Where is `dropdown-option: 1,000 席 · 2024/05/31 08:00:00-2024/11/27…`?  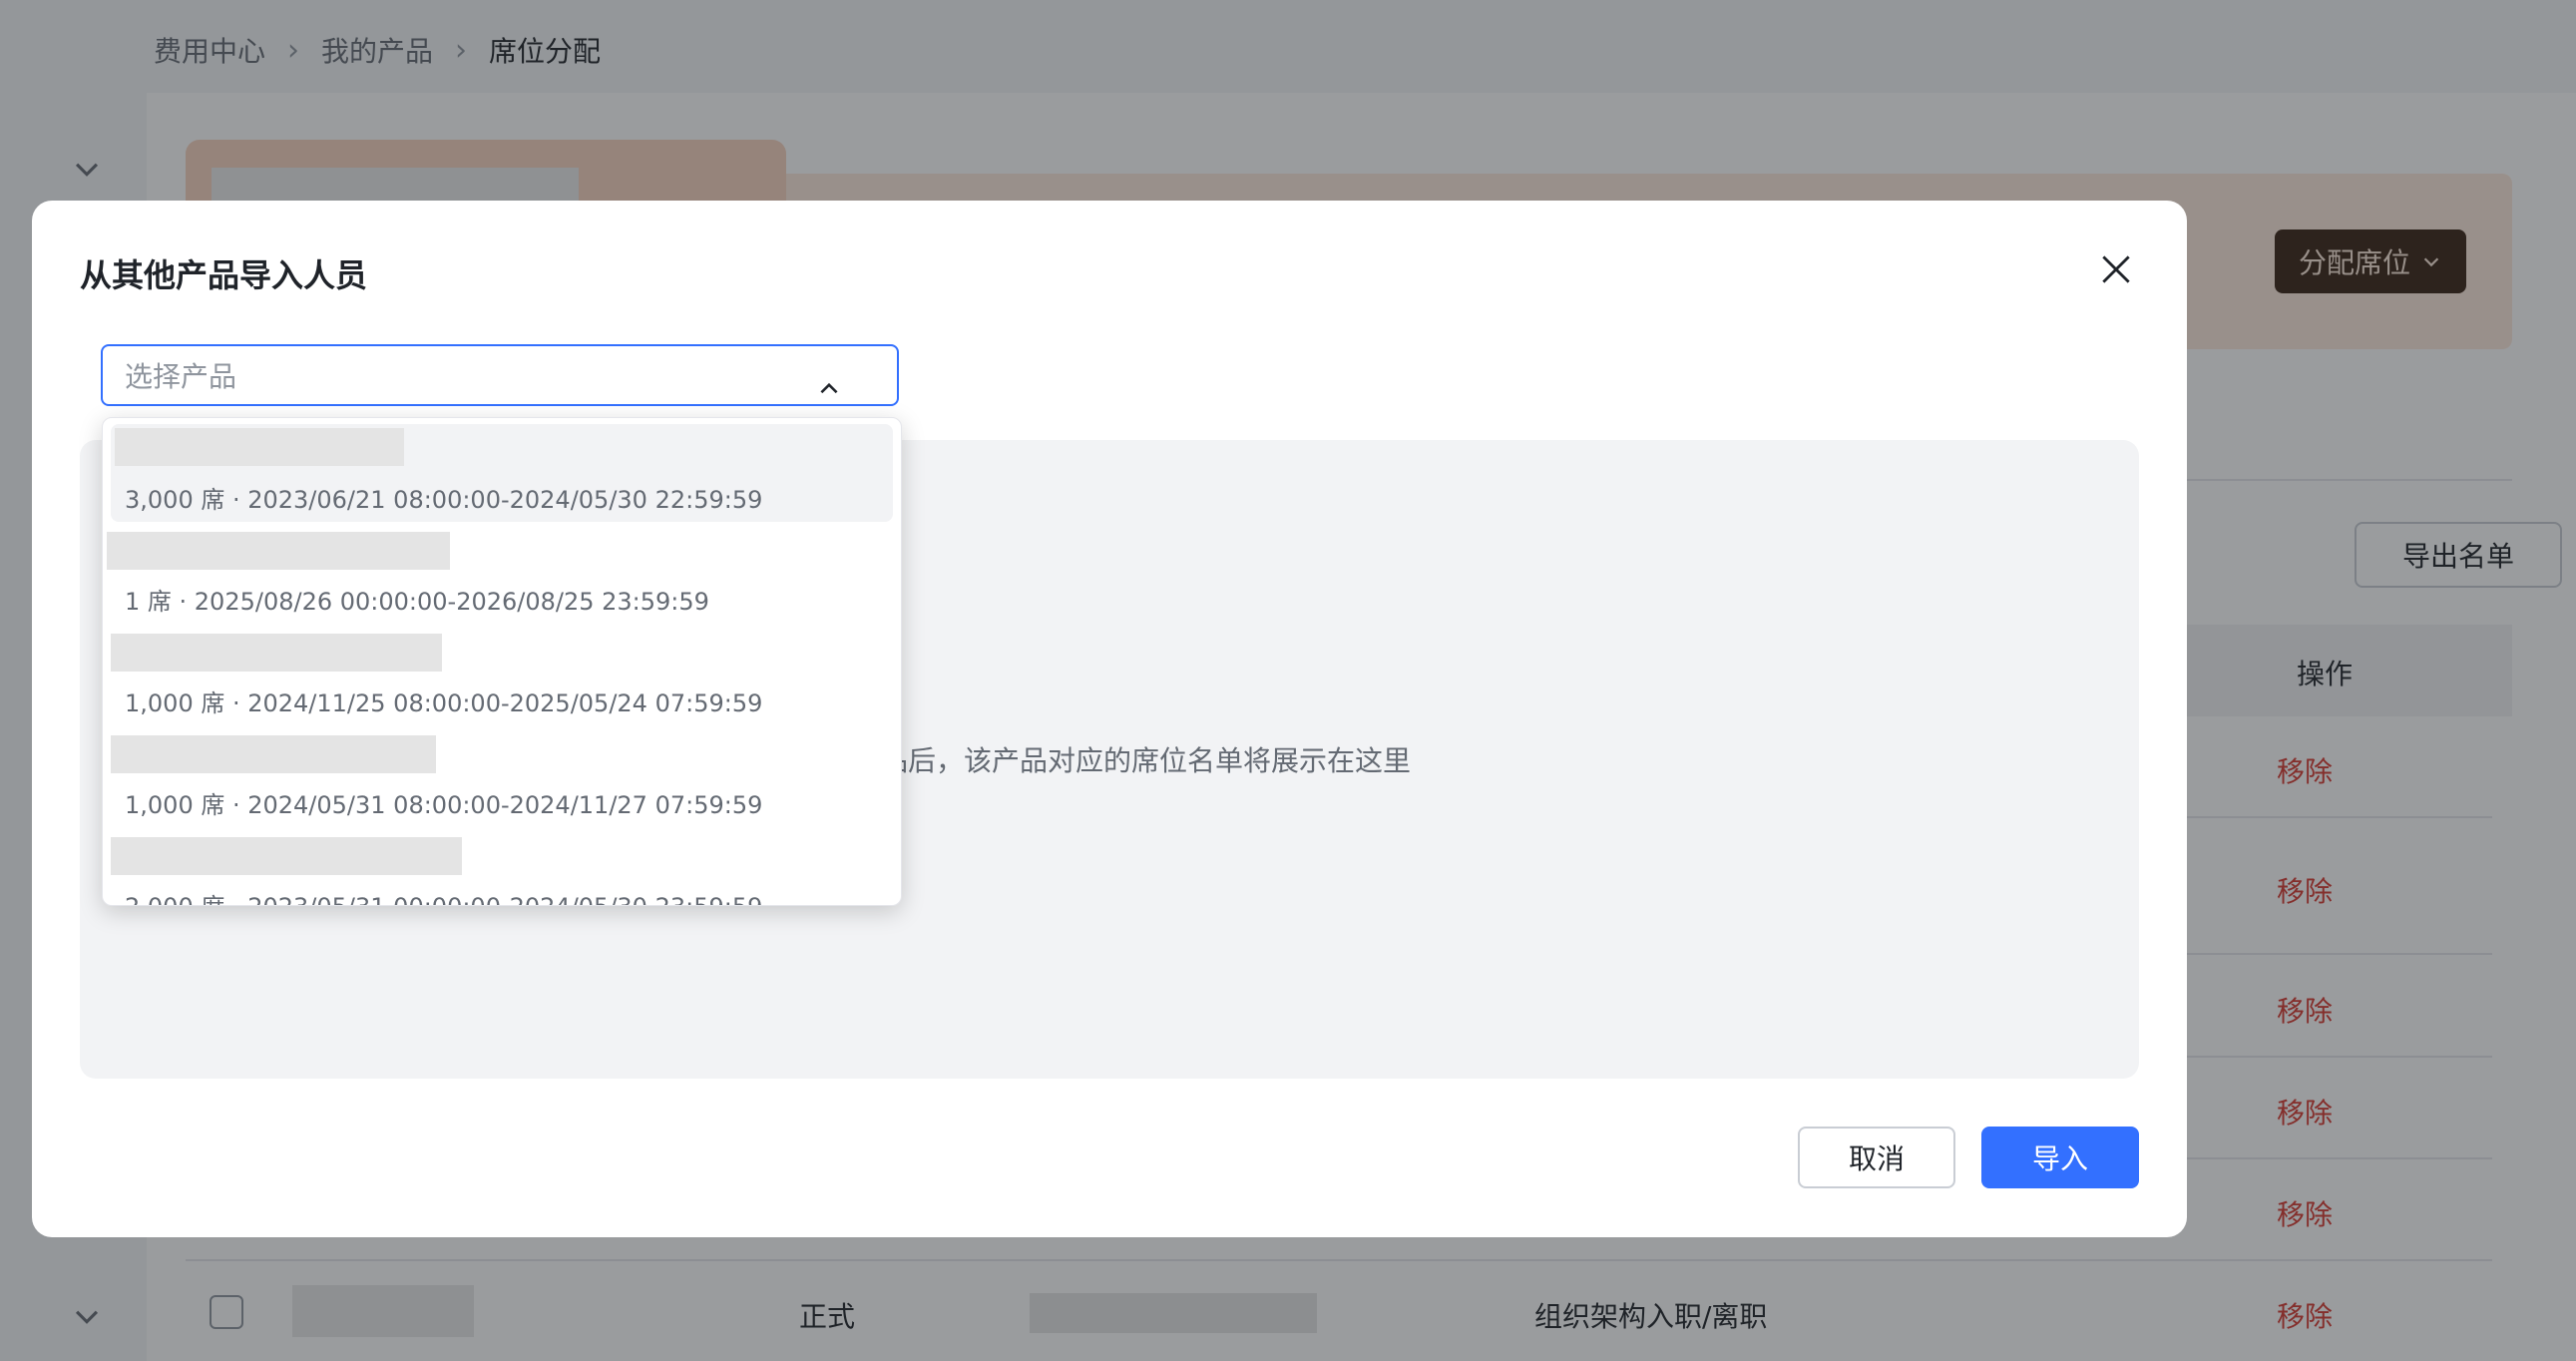
dropdown-option: 1,000 席 · 2024/05/31 08:00:00-2024/11/27… is located at coordinates (502, 778).